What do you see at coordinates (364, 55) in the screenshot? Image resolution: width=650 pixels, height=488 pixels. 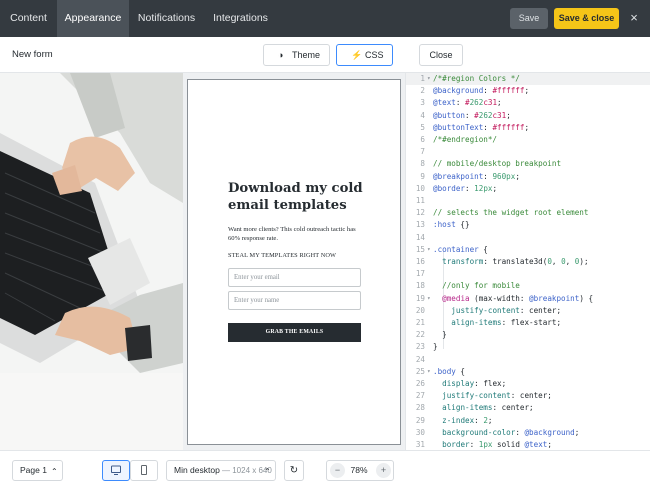 I see `css-button: ⚡ CSS` at bounding box center [364, 55].